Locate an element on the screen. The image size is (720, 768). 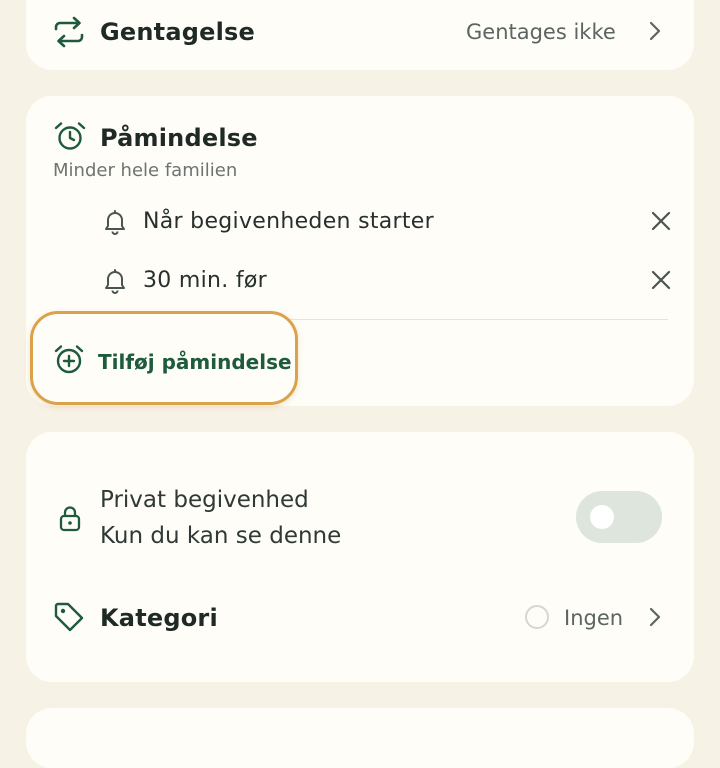
private-event-toggle is located at coordinates (619, 517).